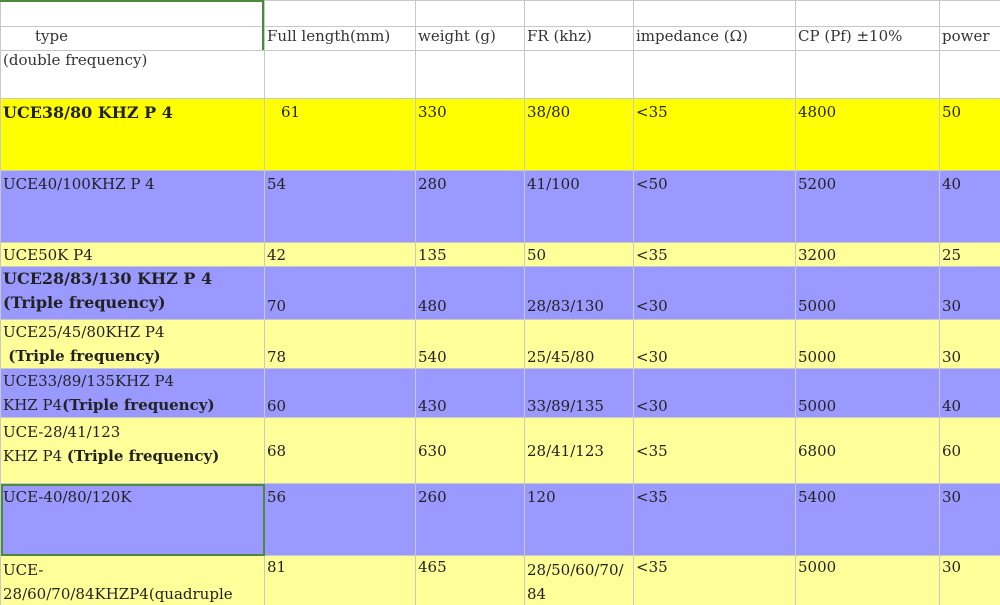  Describe the element at coordinates (263, 25) in the screenshot. I see `selection-border-right` at that location.